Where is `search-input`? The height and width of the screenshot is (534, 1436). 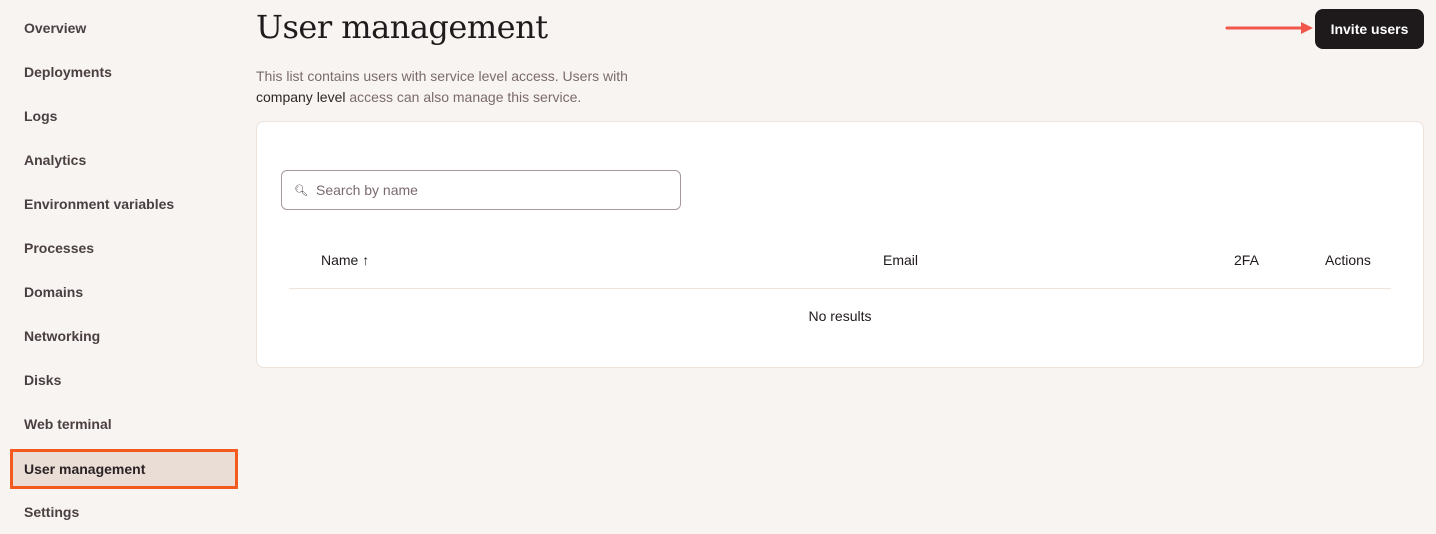 search-input is located at coordinates (498, 190).